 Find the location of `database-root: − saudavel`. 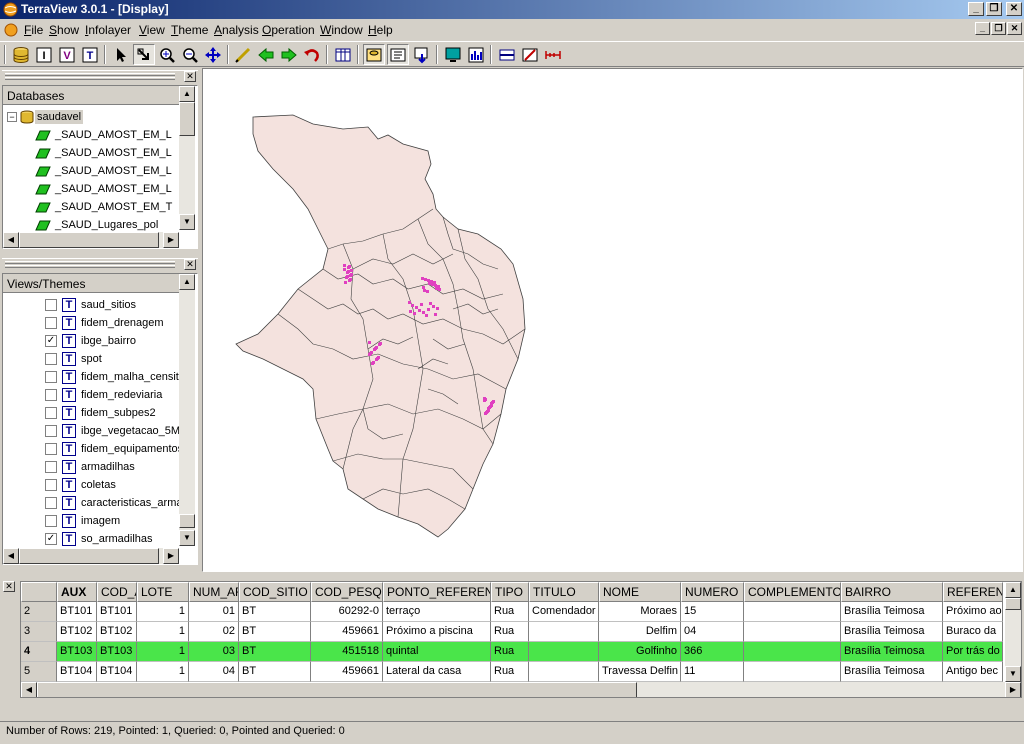

database-root: − saudavel is located at coordinates (45, 117).